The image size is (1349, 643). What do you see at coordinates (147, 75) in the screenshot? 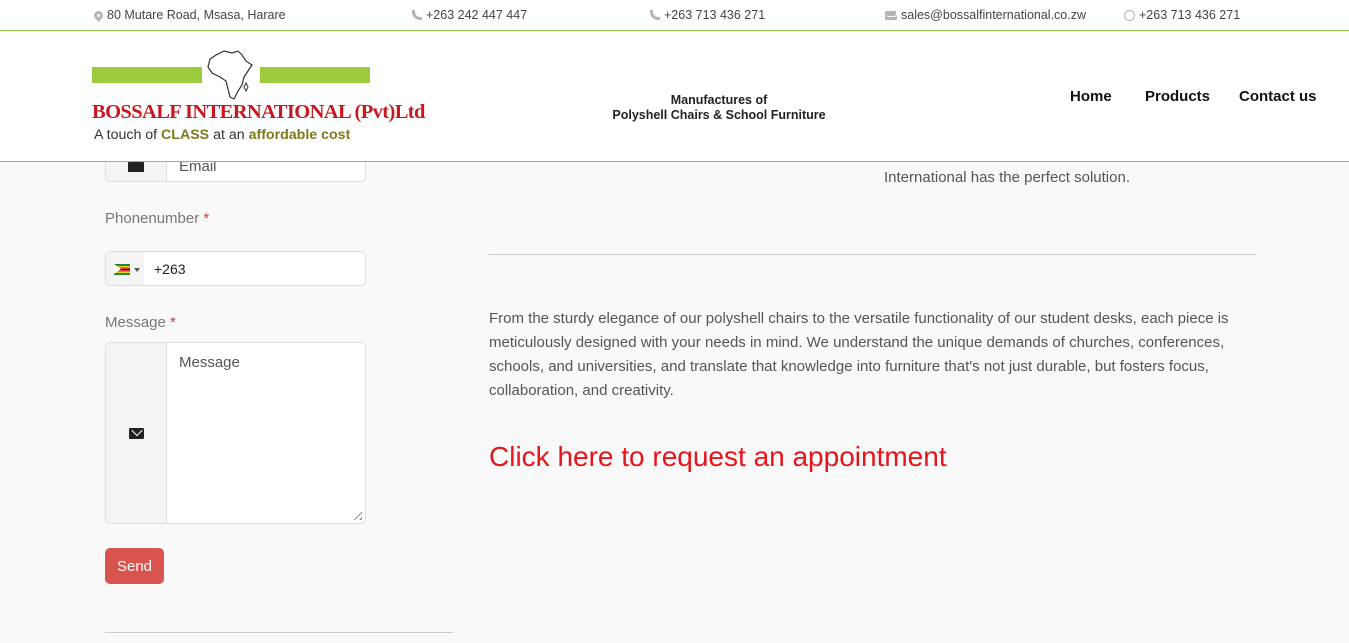
I see `logo-bar-left` at bounding box center [147, 75].